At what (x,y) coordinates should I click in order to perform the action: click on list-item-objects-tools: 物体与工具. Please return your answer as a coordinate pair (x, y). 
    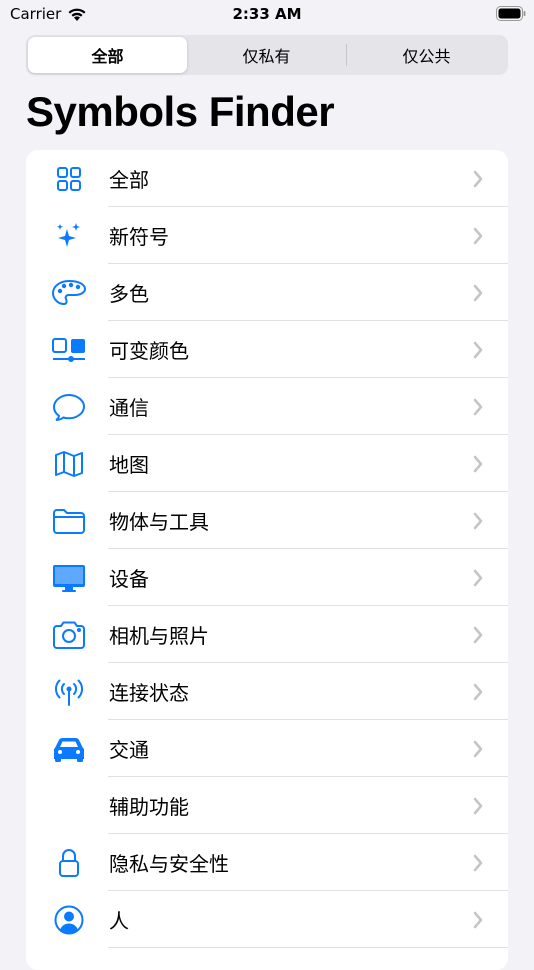
    Looking at the image, I should click on (267, 520).